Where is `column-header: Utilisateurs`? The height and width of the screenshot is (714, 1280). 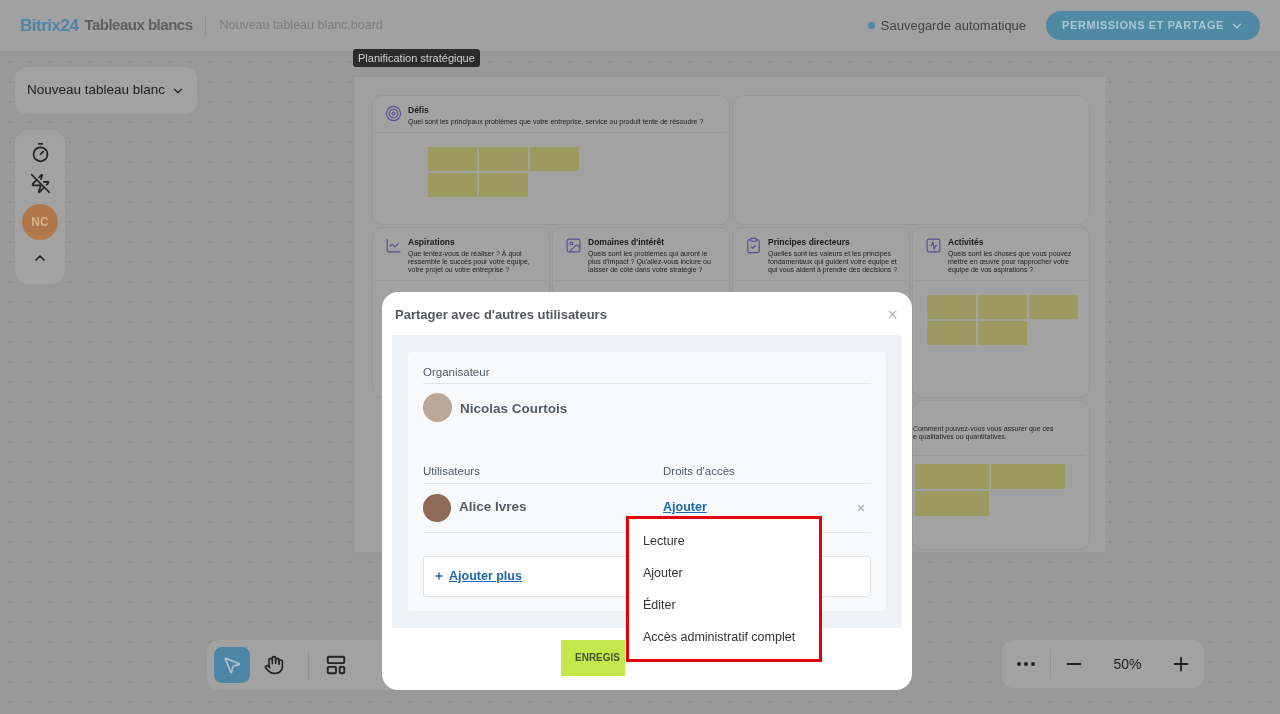
column-header: Utilisateurs is located at coordinates (452, 472).